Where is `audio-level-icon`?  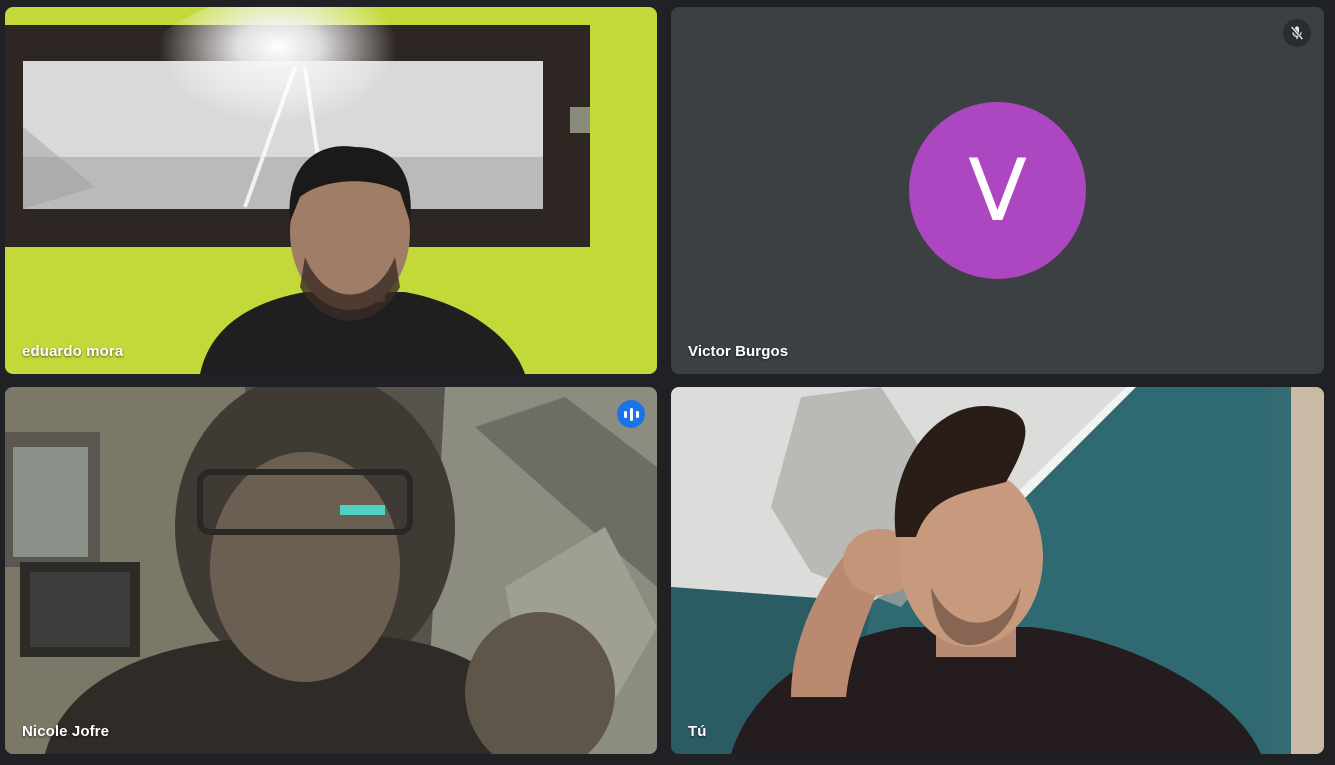
audio-level-icon is located at coordinates (631, 414).